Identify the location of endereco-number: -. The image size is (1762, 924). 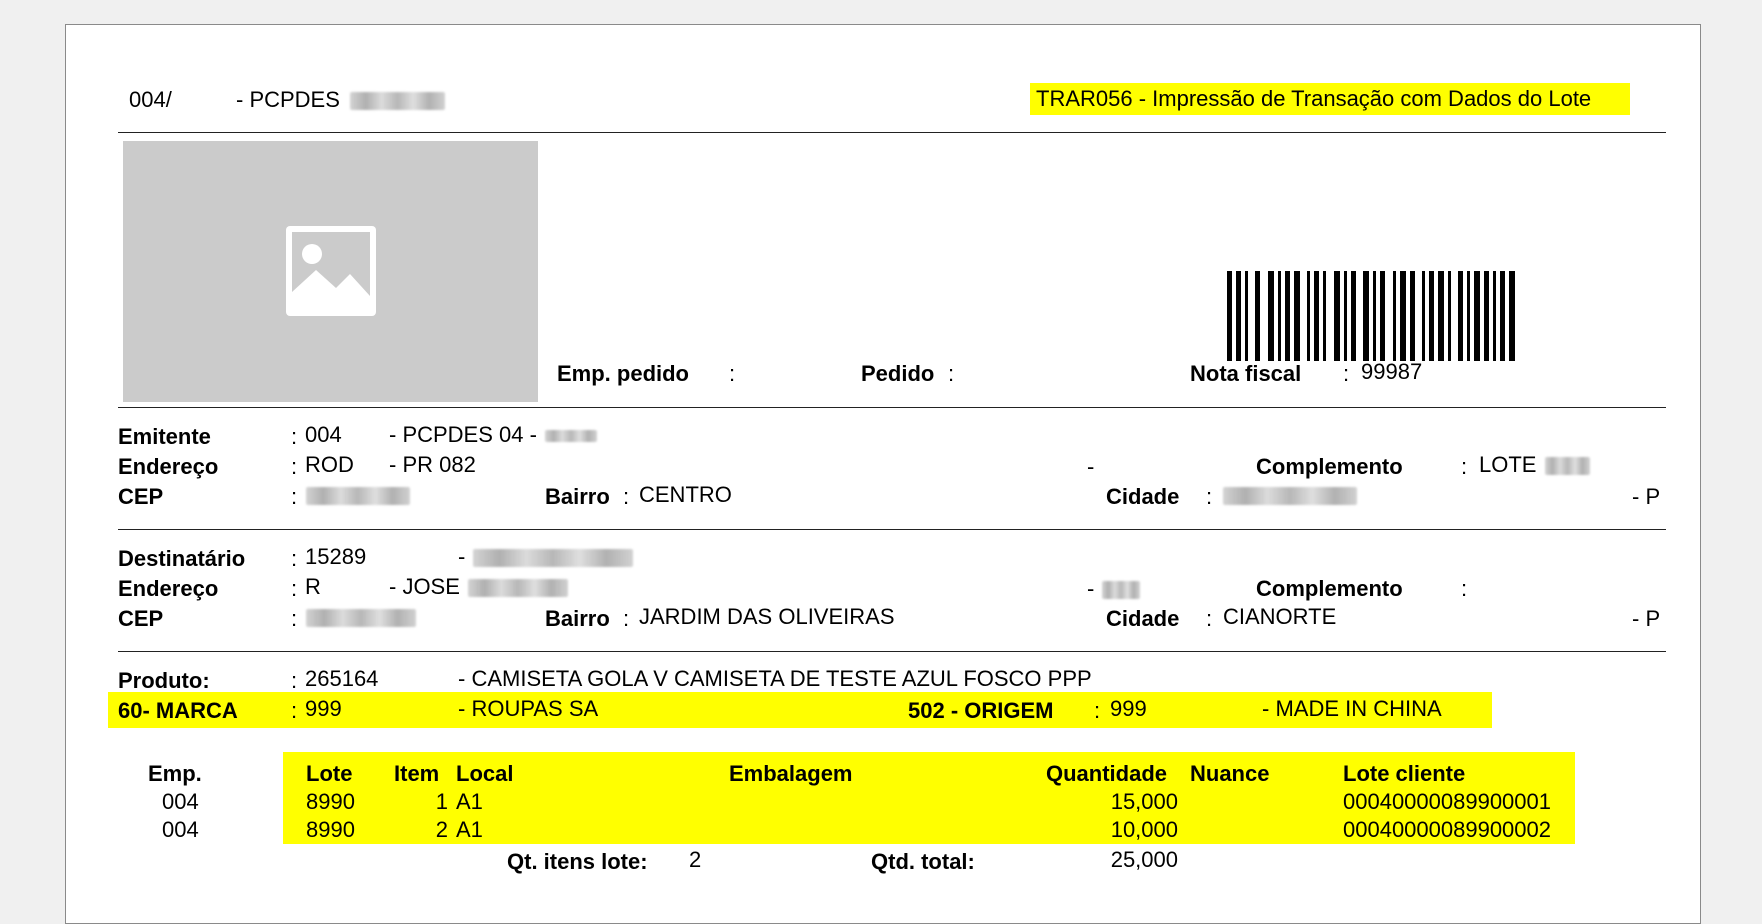
(1114, 589).